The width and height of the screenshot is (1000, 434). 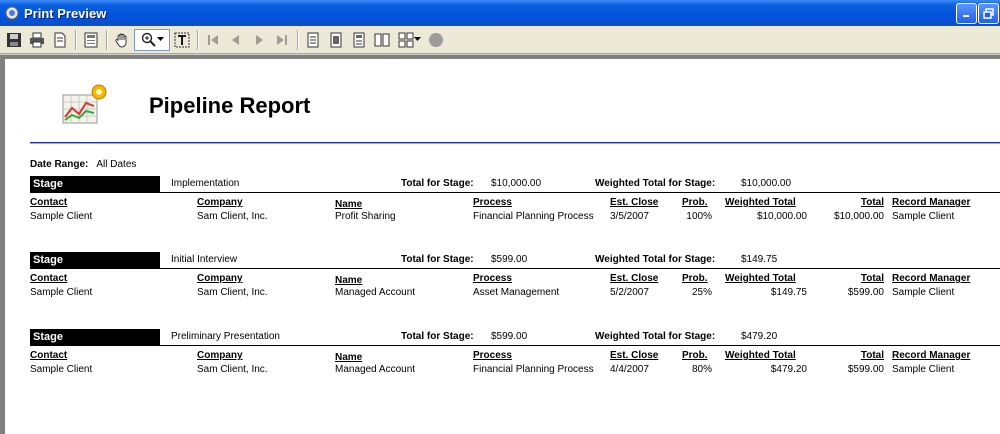 What do you see at coordinates (313, 40) in the screenshot?
I see `one-page-button` at bounding box center [313, 40].